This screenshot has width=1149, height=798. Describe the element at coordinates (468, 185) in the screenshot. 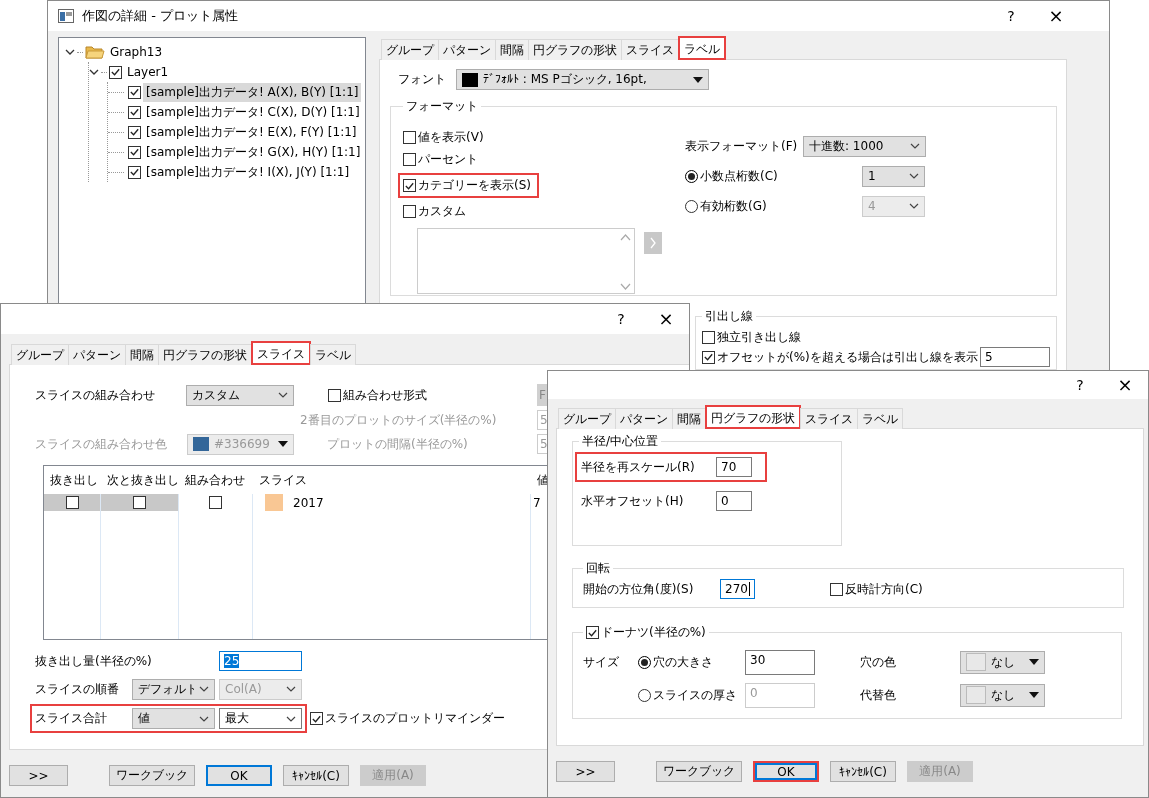

I see `checkbox: カテゴリーを表示(S)` at that location.